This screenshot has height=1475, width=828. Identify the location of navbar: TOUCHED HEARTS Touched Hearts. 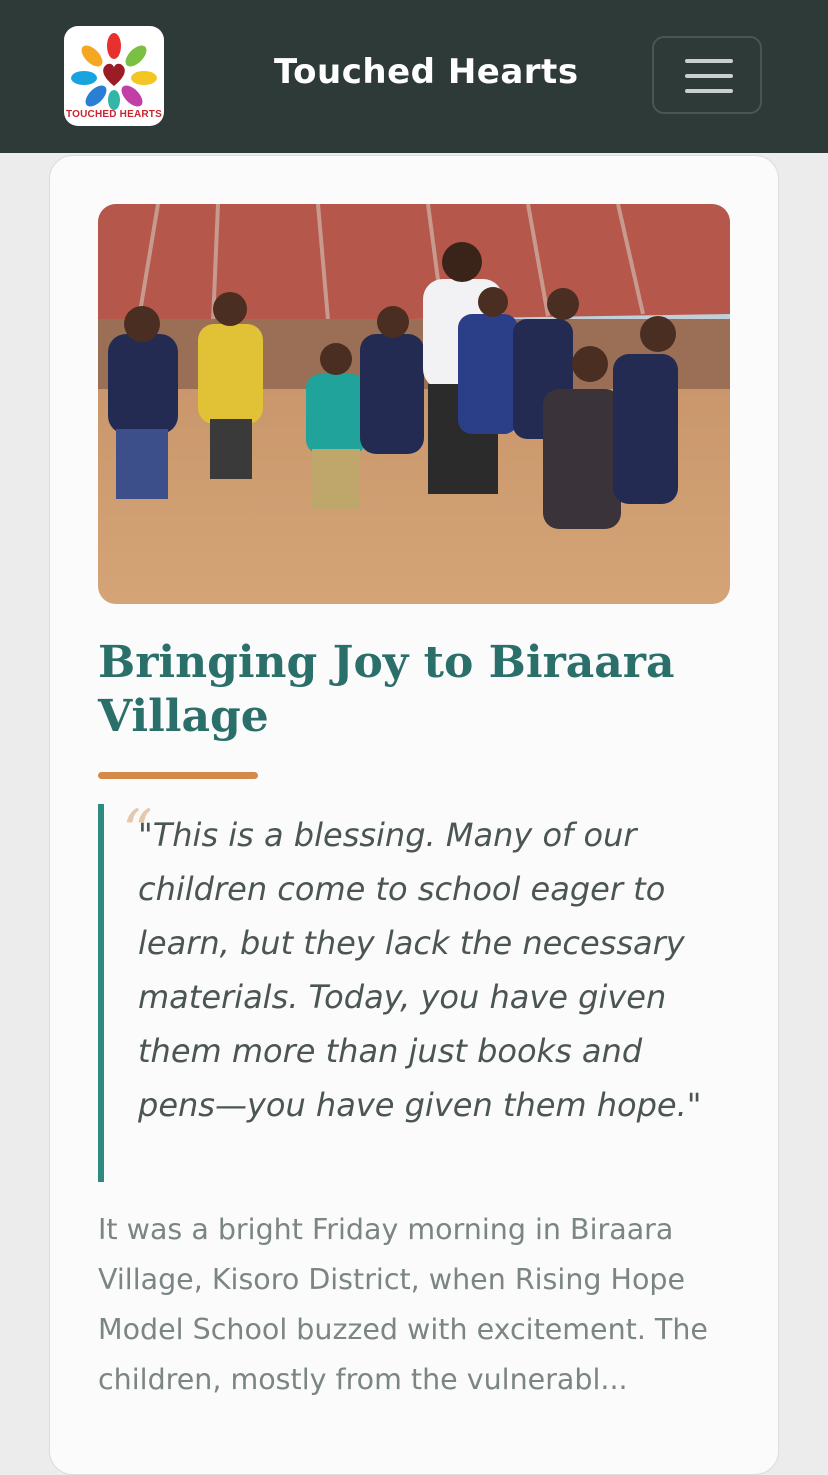
(414, 76).